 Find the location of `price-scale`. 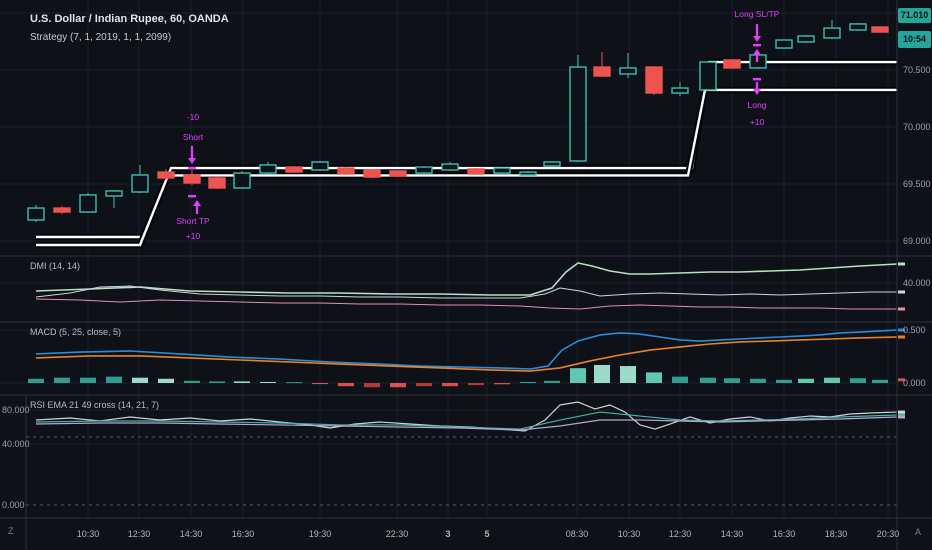

price-scale is located at coordinates (914, 259).